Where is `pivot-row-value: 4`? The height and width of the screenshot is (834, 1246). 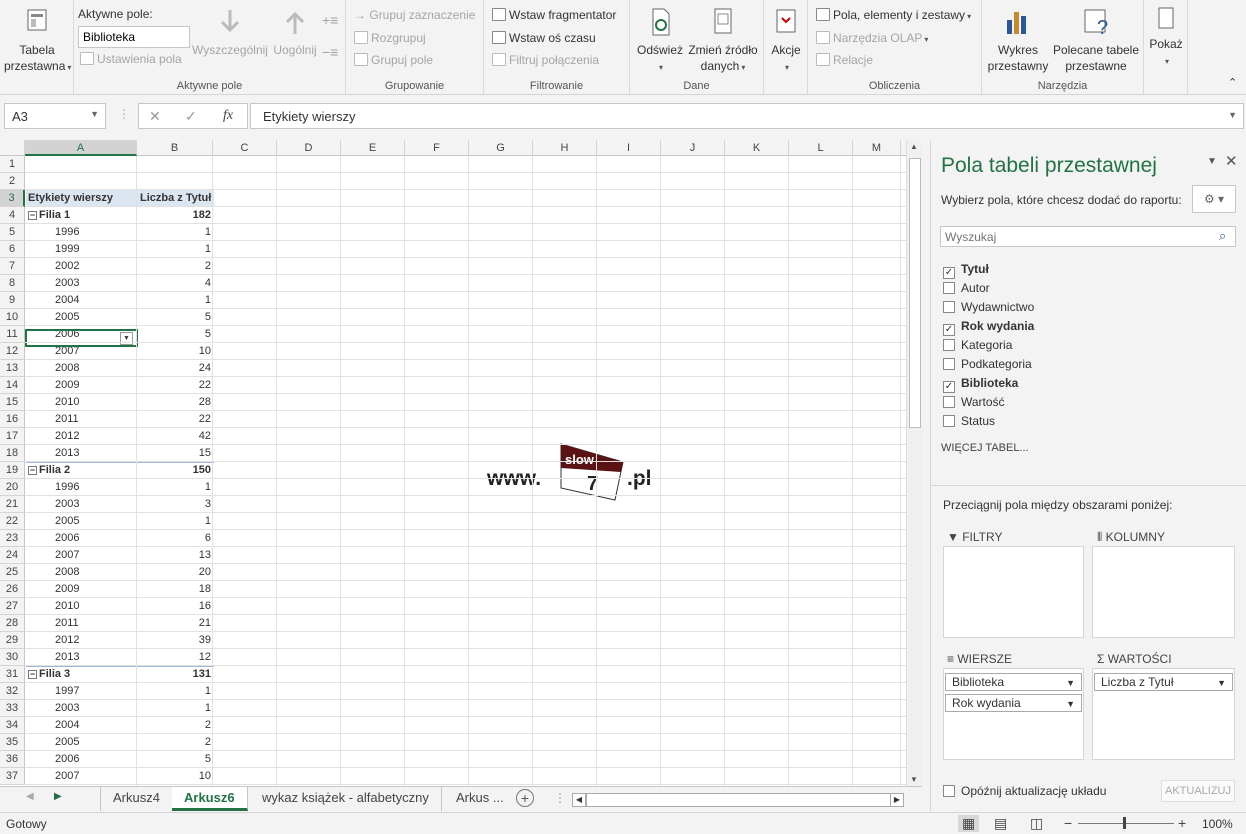 pivot-row-value: 4 is located at coordinates (175, 283).